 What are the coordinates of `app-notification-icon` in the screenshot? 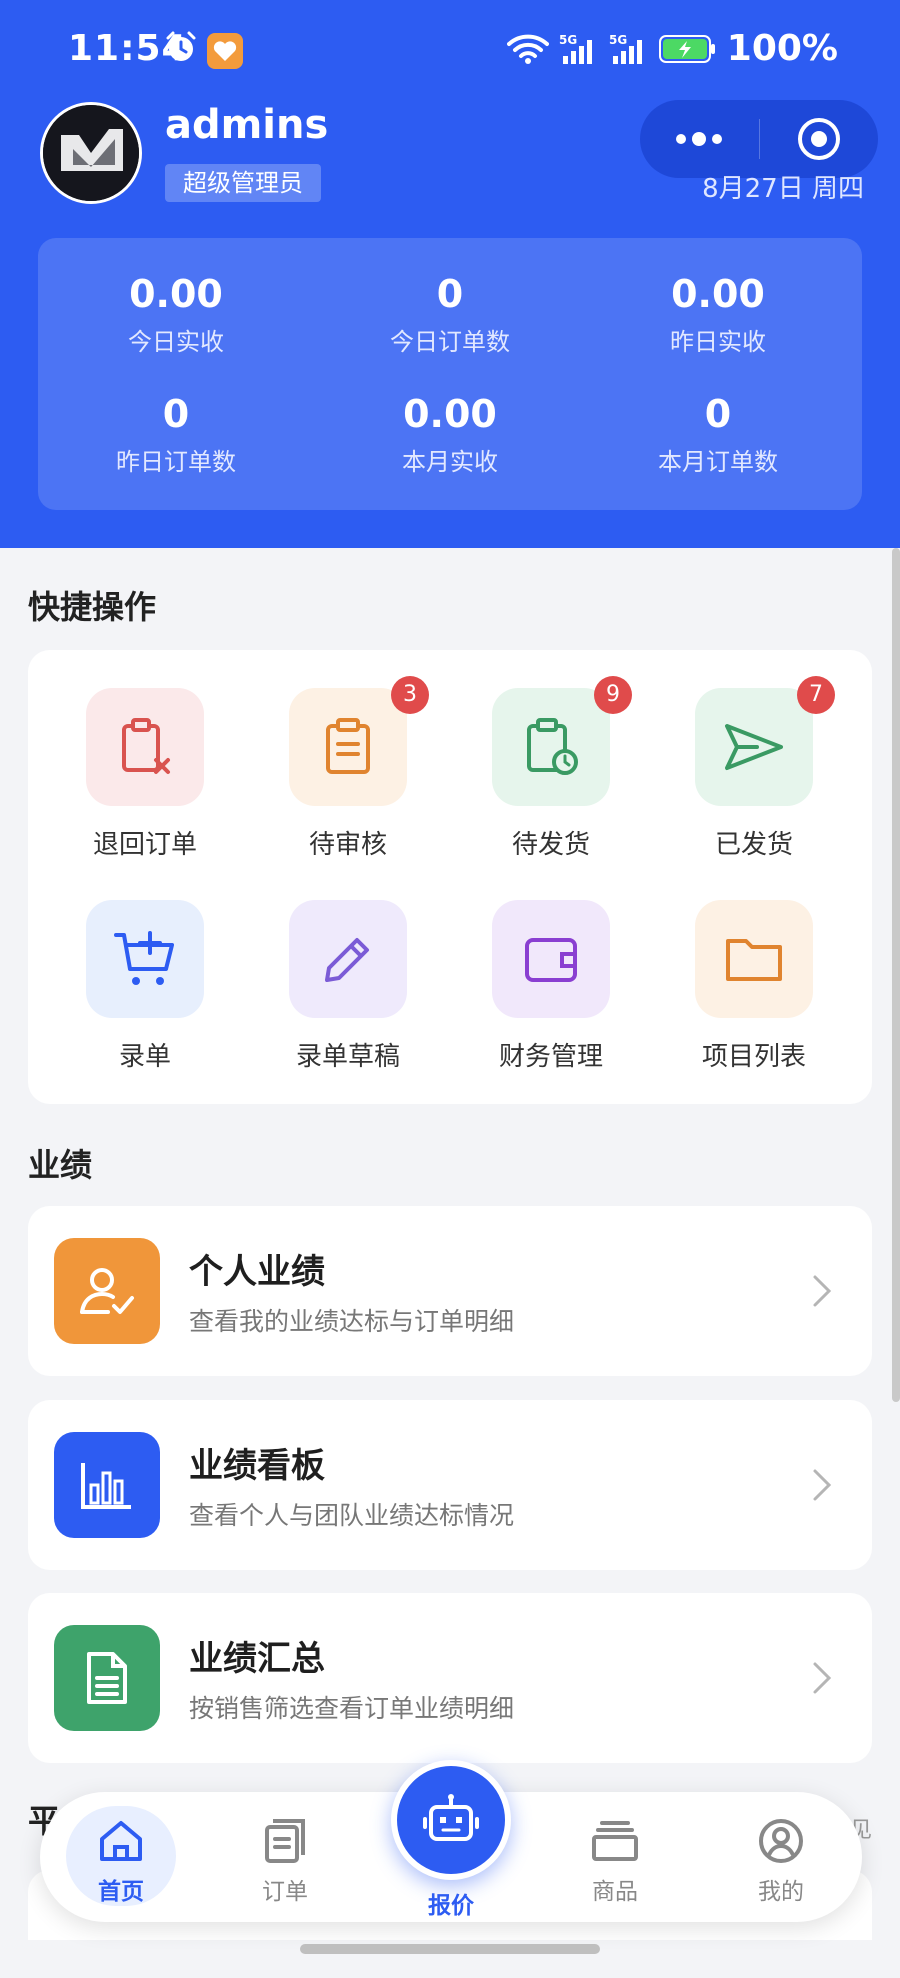 It's located at (225, 51).